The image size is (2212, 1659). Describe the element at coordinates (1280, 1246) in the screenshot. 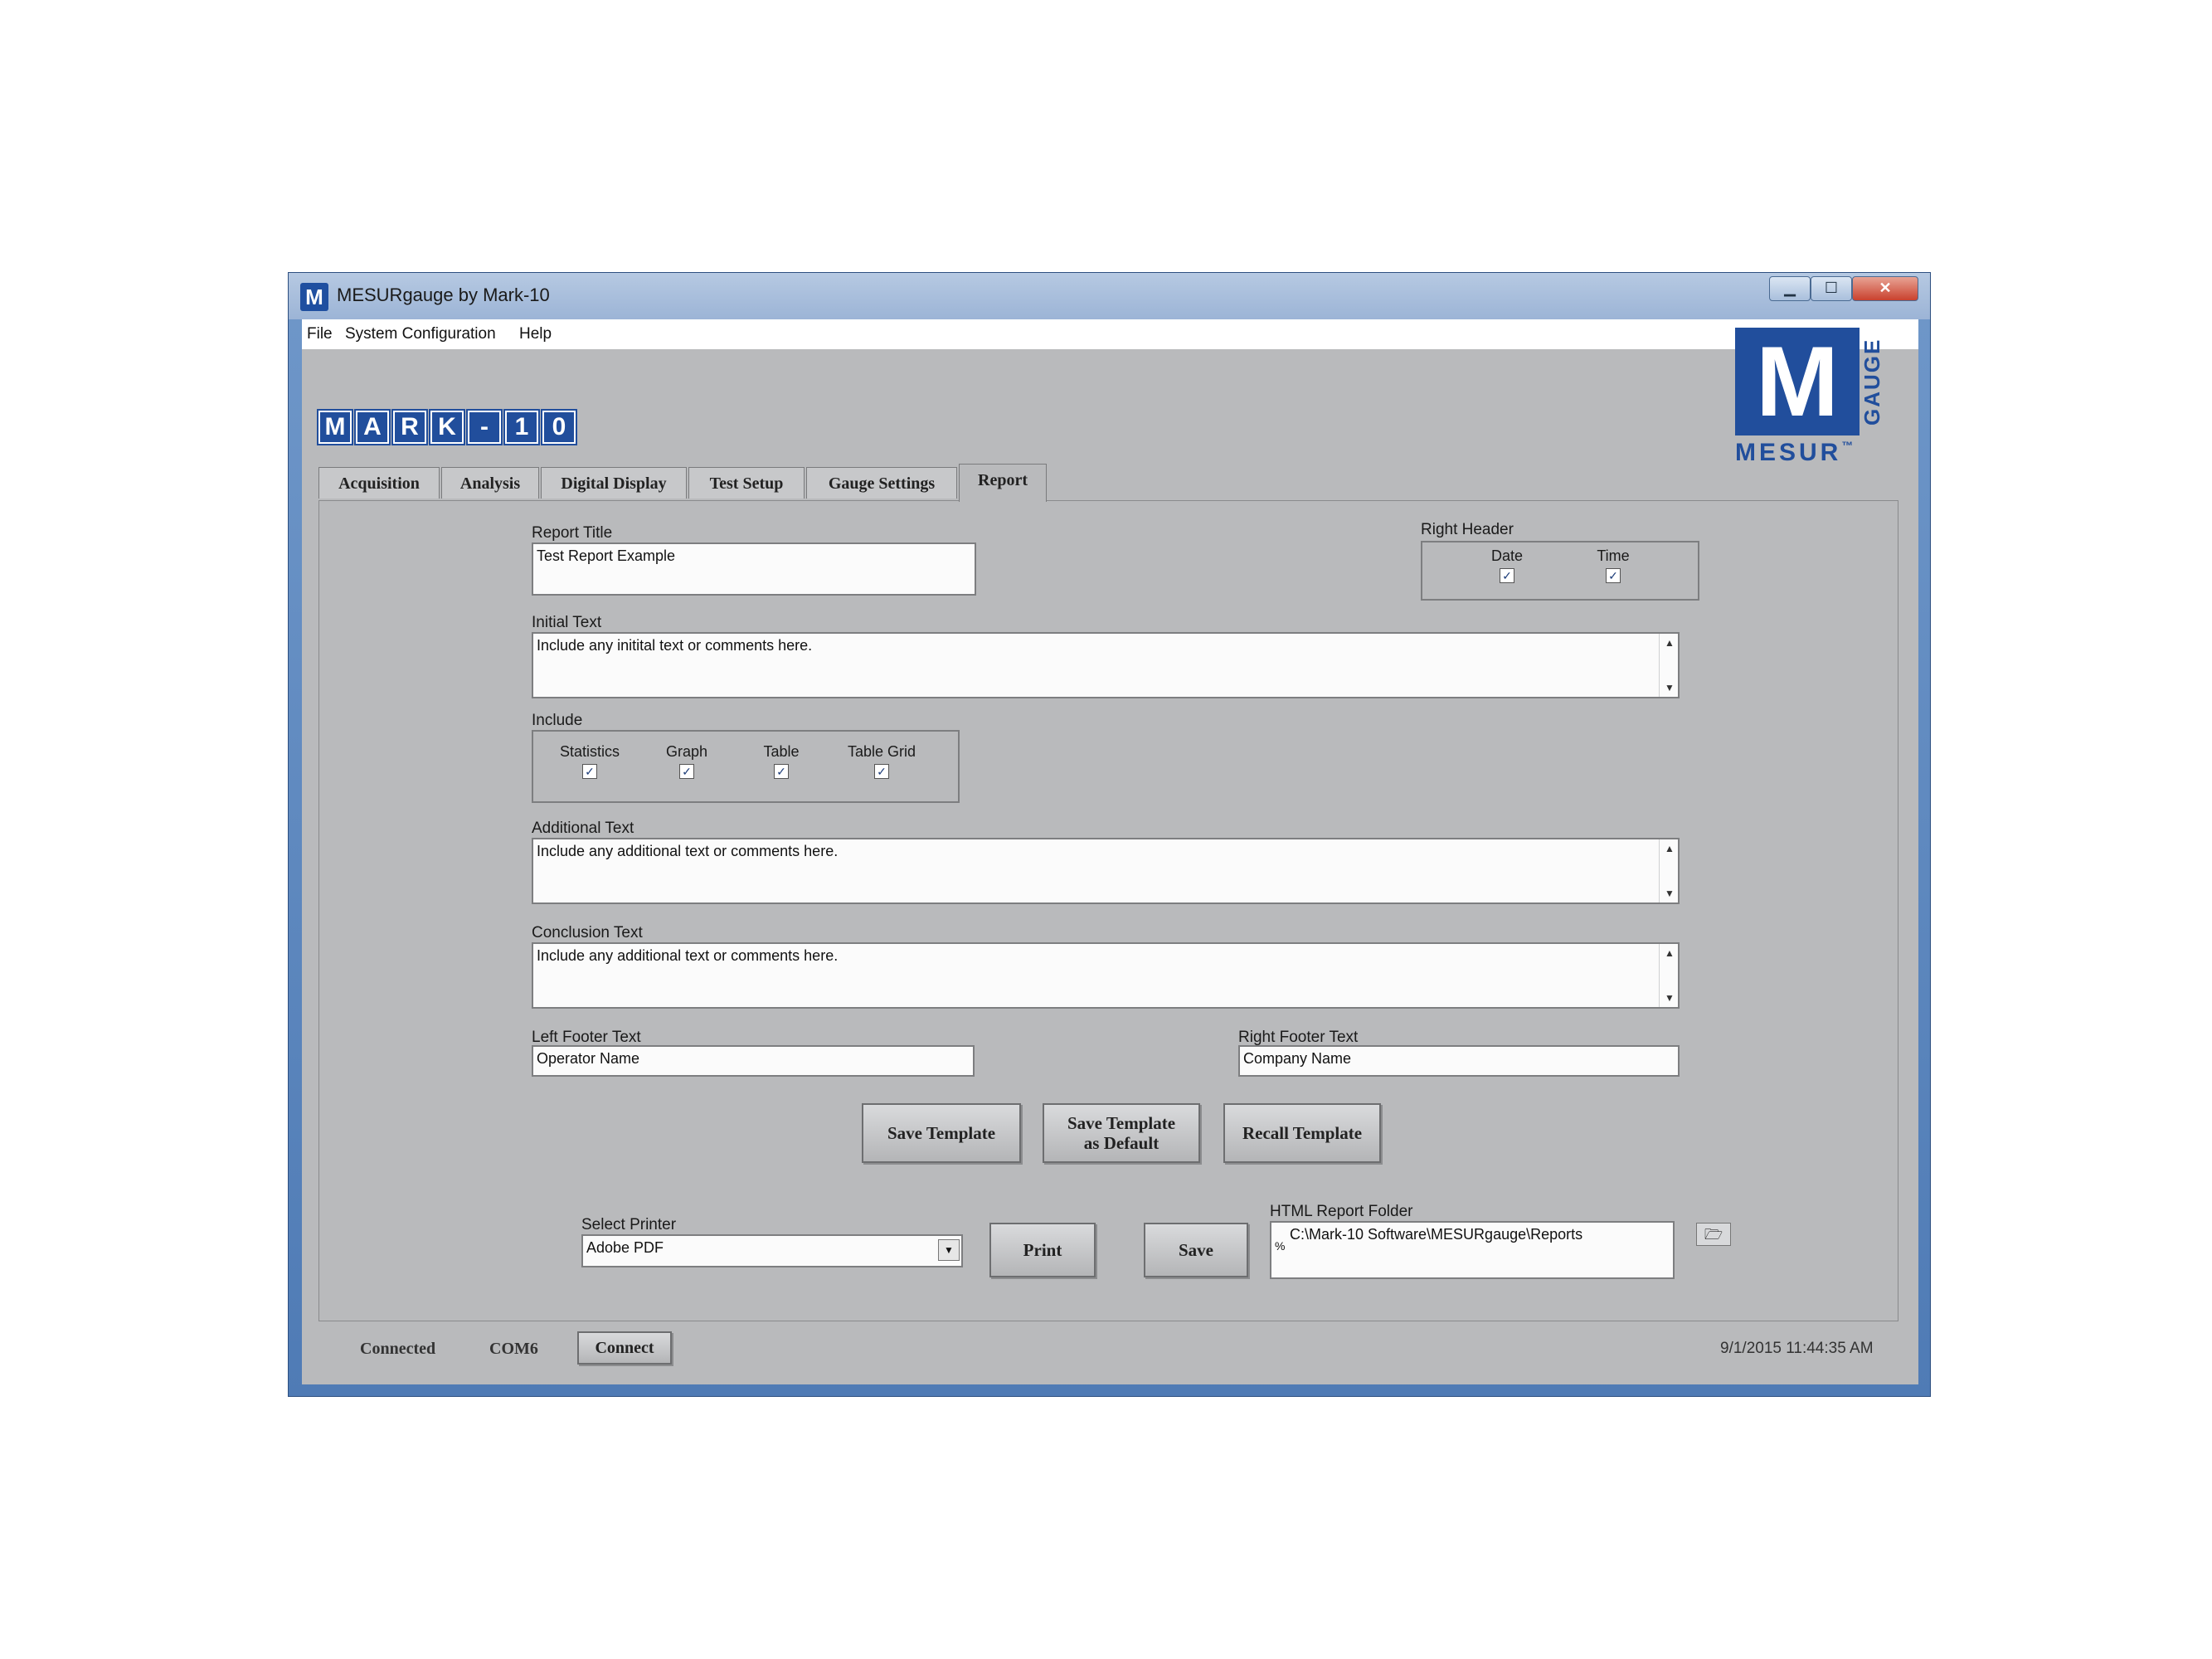

I see `path-prefix-icon: %` at that location.